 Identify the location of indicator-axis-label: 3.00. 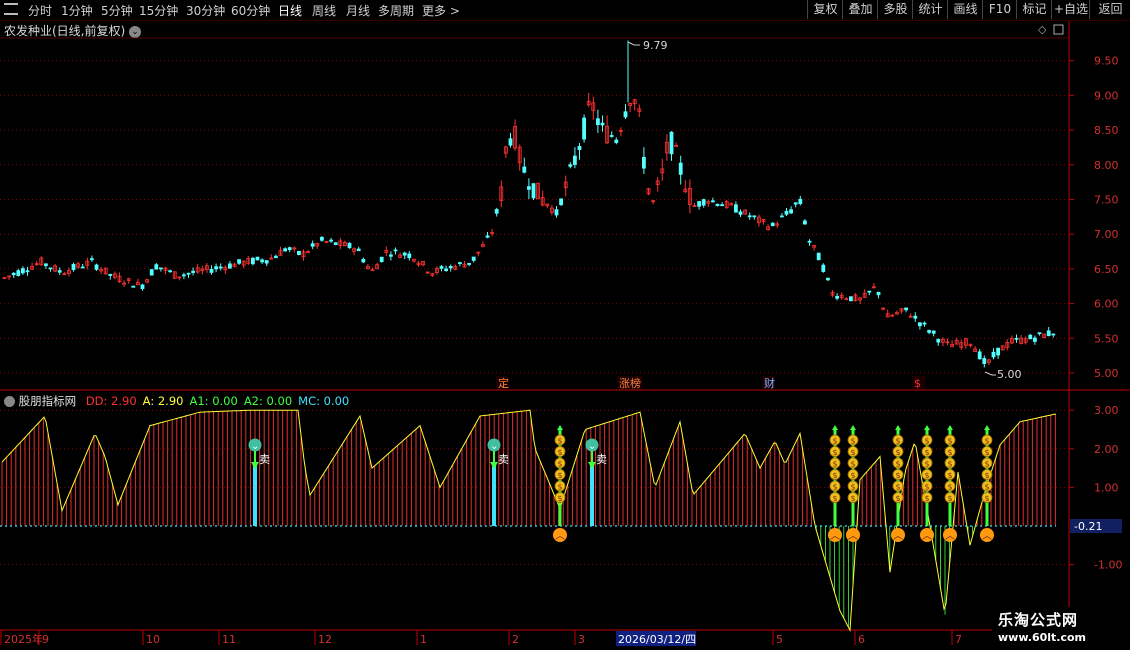
(1106, 410).